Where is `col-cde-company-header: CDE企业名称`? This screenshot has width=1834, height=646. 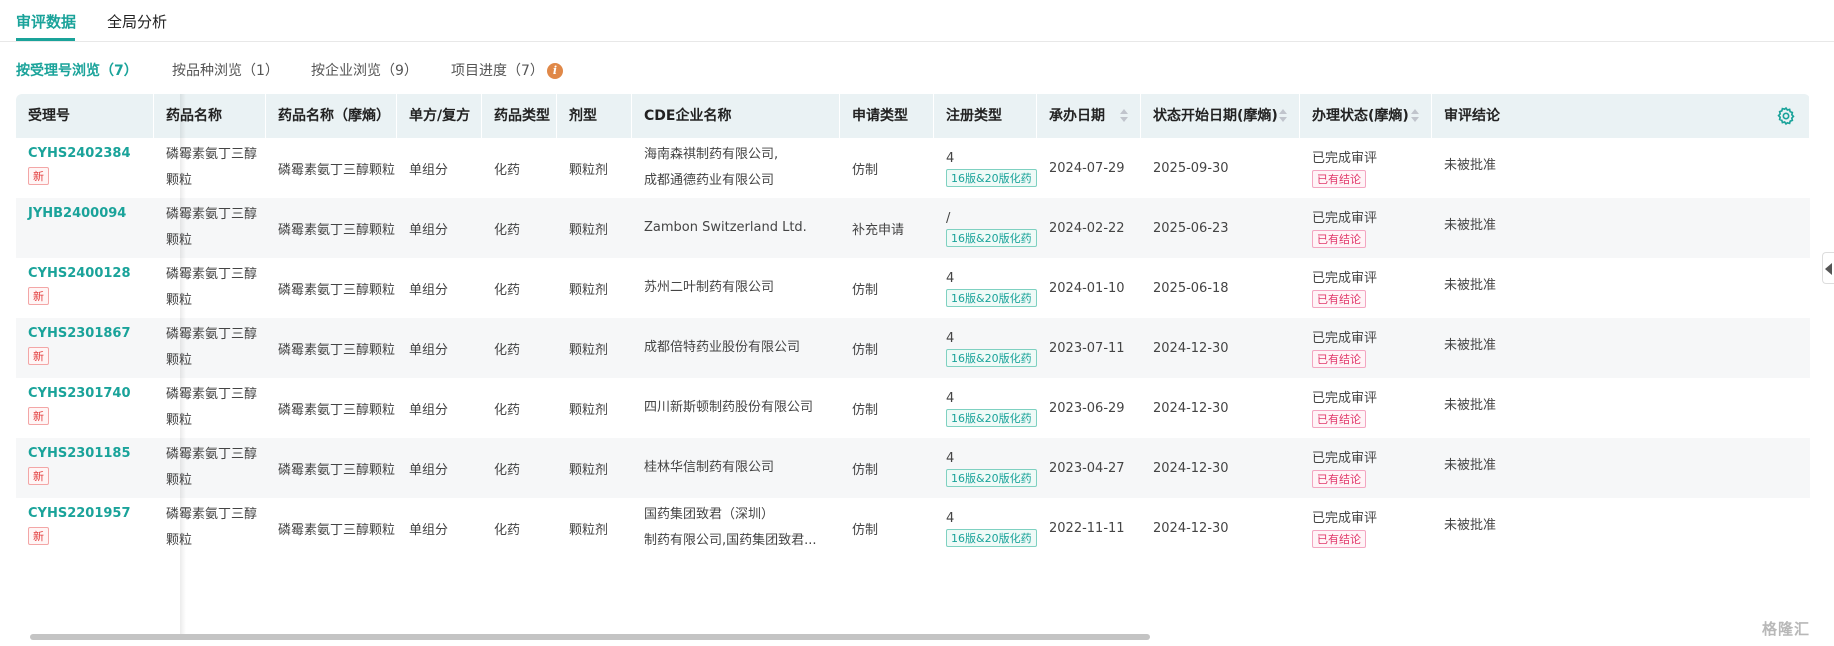
col-cde-company-header: CDE企业名称 is located at coordinates (736, 116).